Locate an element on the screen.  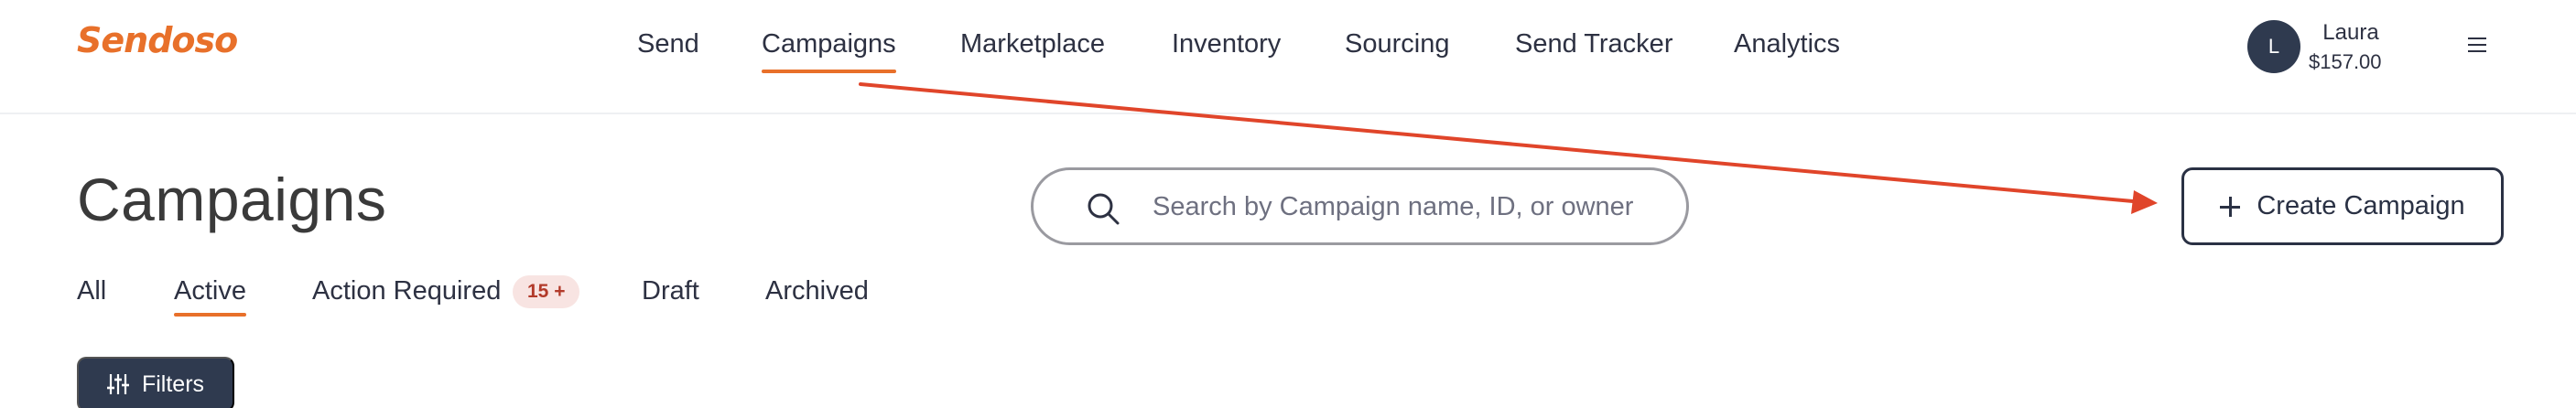
tab-action-required: Action Required is located at coordinates (407, 291).